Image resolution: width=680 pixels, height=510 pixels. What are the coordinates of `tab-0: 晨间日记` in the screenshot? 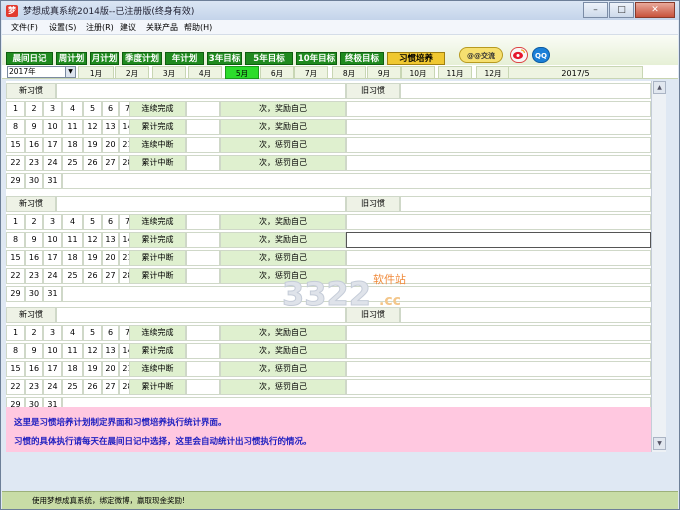 It's located at (29, 58).